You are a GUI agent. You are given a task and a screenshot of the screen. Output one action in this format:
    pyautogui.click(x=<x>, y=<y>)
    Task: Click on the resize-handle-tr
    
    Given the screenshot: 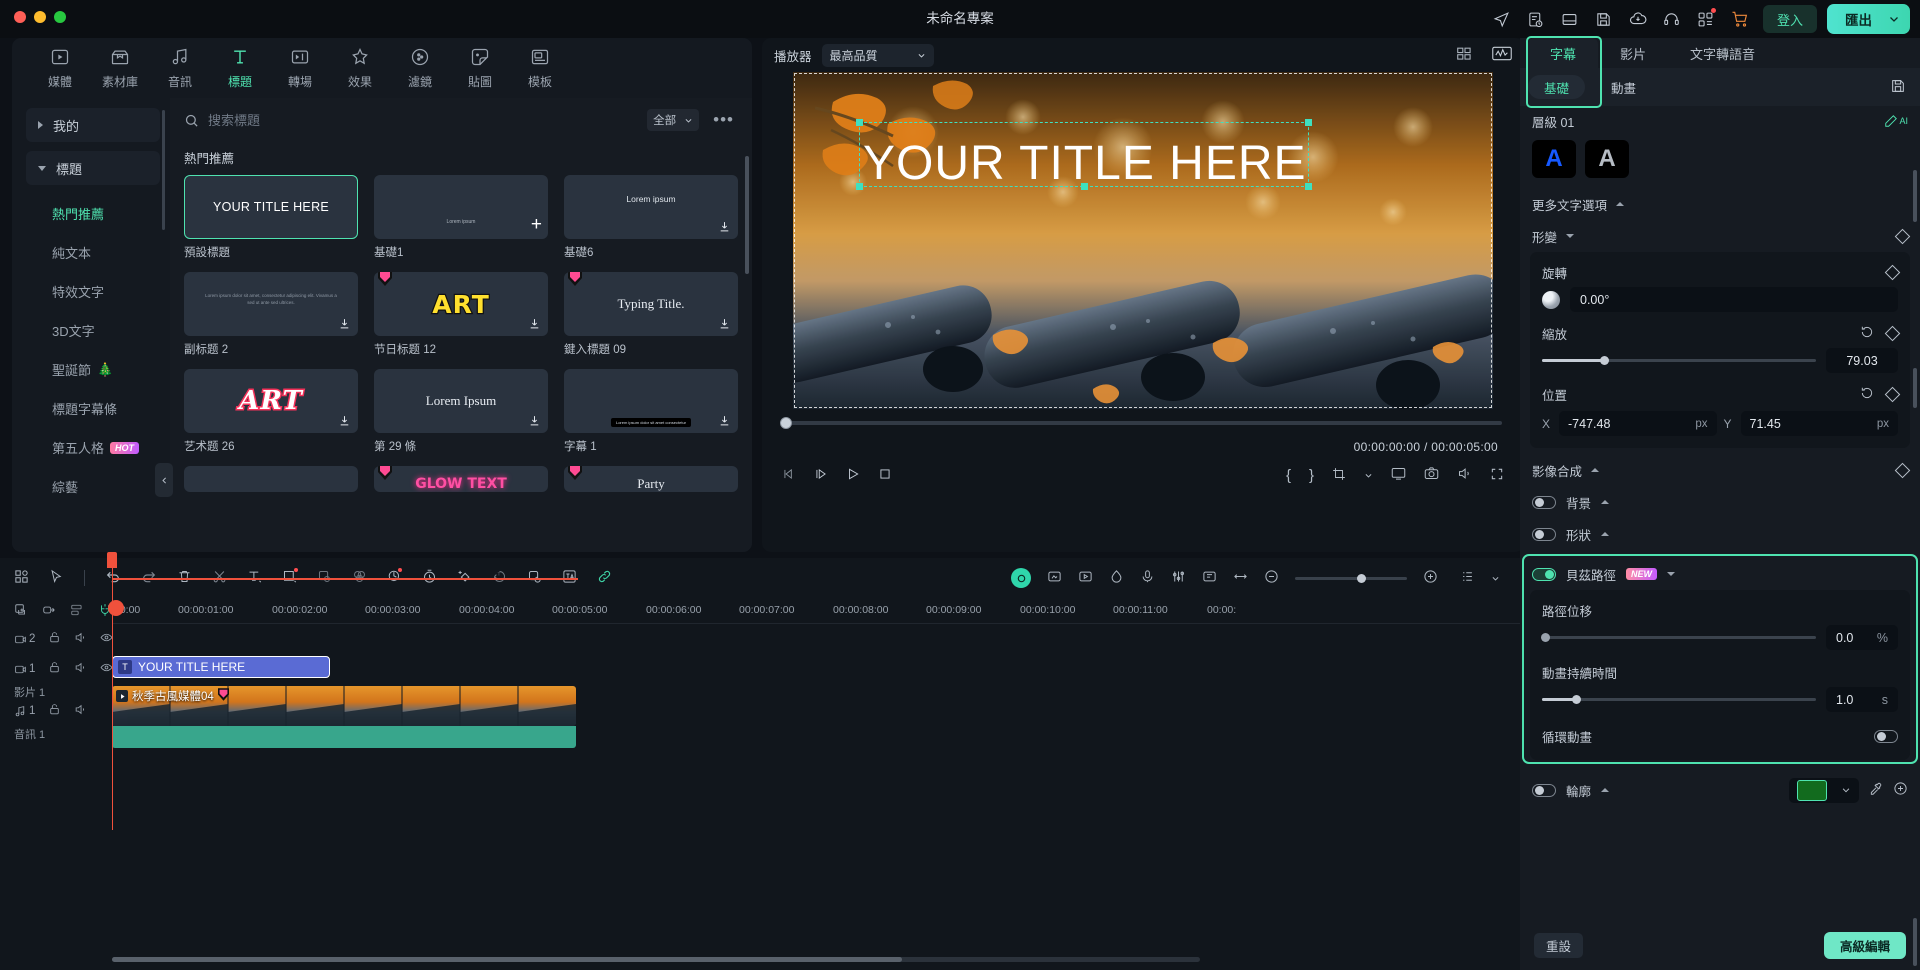 What is the action you would take?
    pyautogui.click(x=1308, y=122)
    